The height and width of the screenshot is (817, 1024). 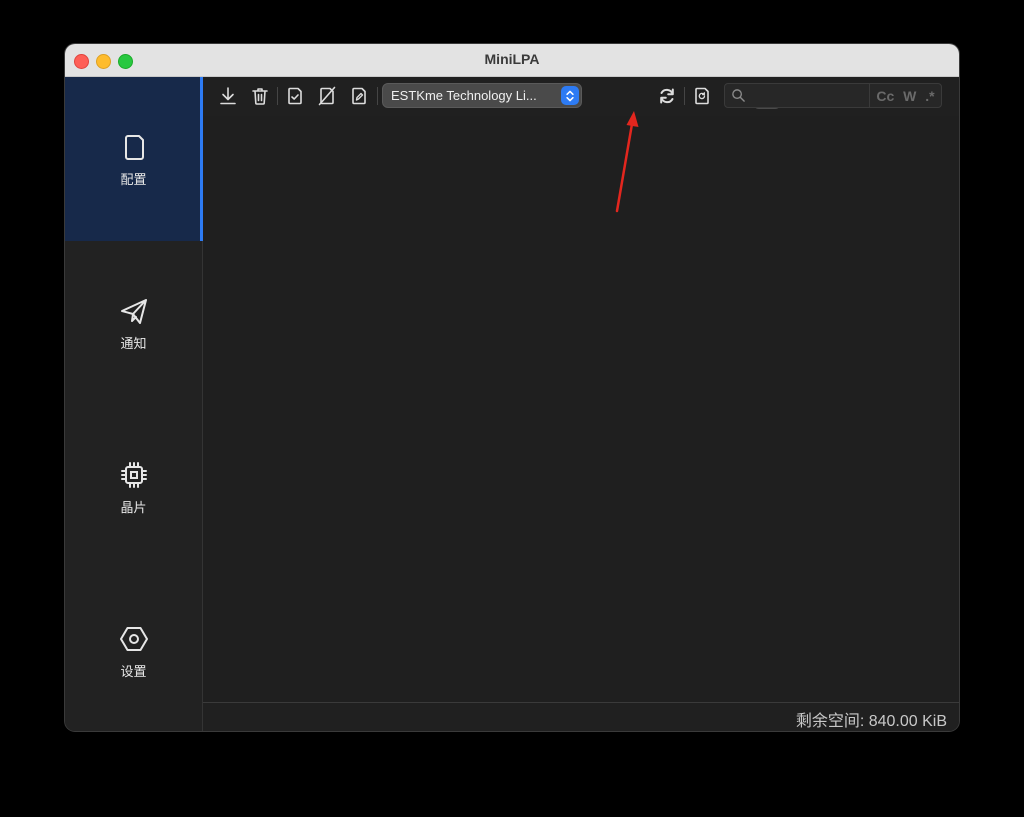 I want to click on refresh-button, so click(x=667, y=96).